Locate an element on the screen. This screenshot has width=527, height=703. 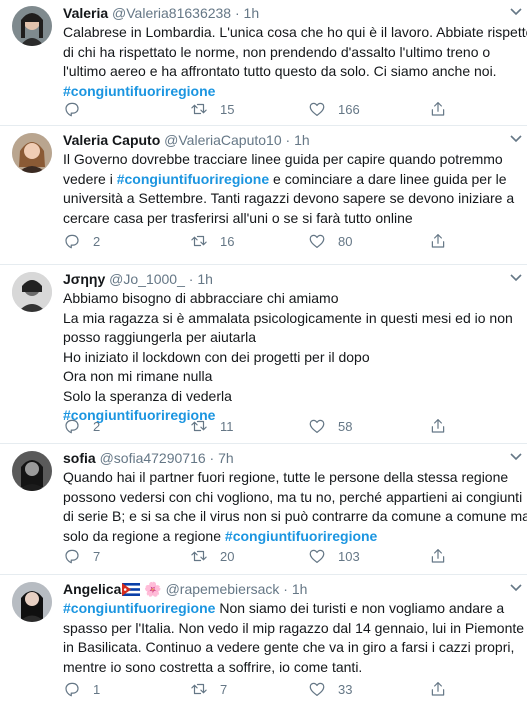
retweet-count: 16 is located at coordinates (227, 241).